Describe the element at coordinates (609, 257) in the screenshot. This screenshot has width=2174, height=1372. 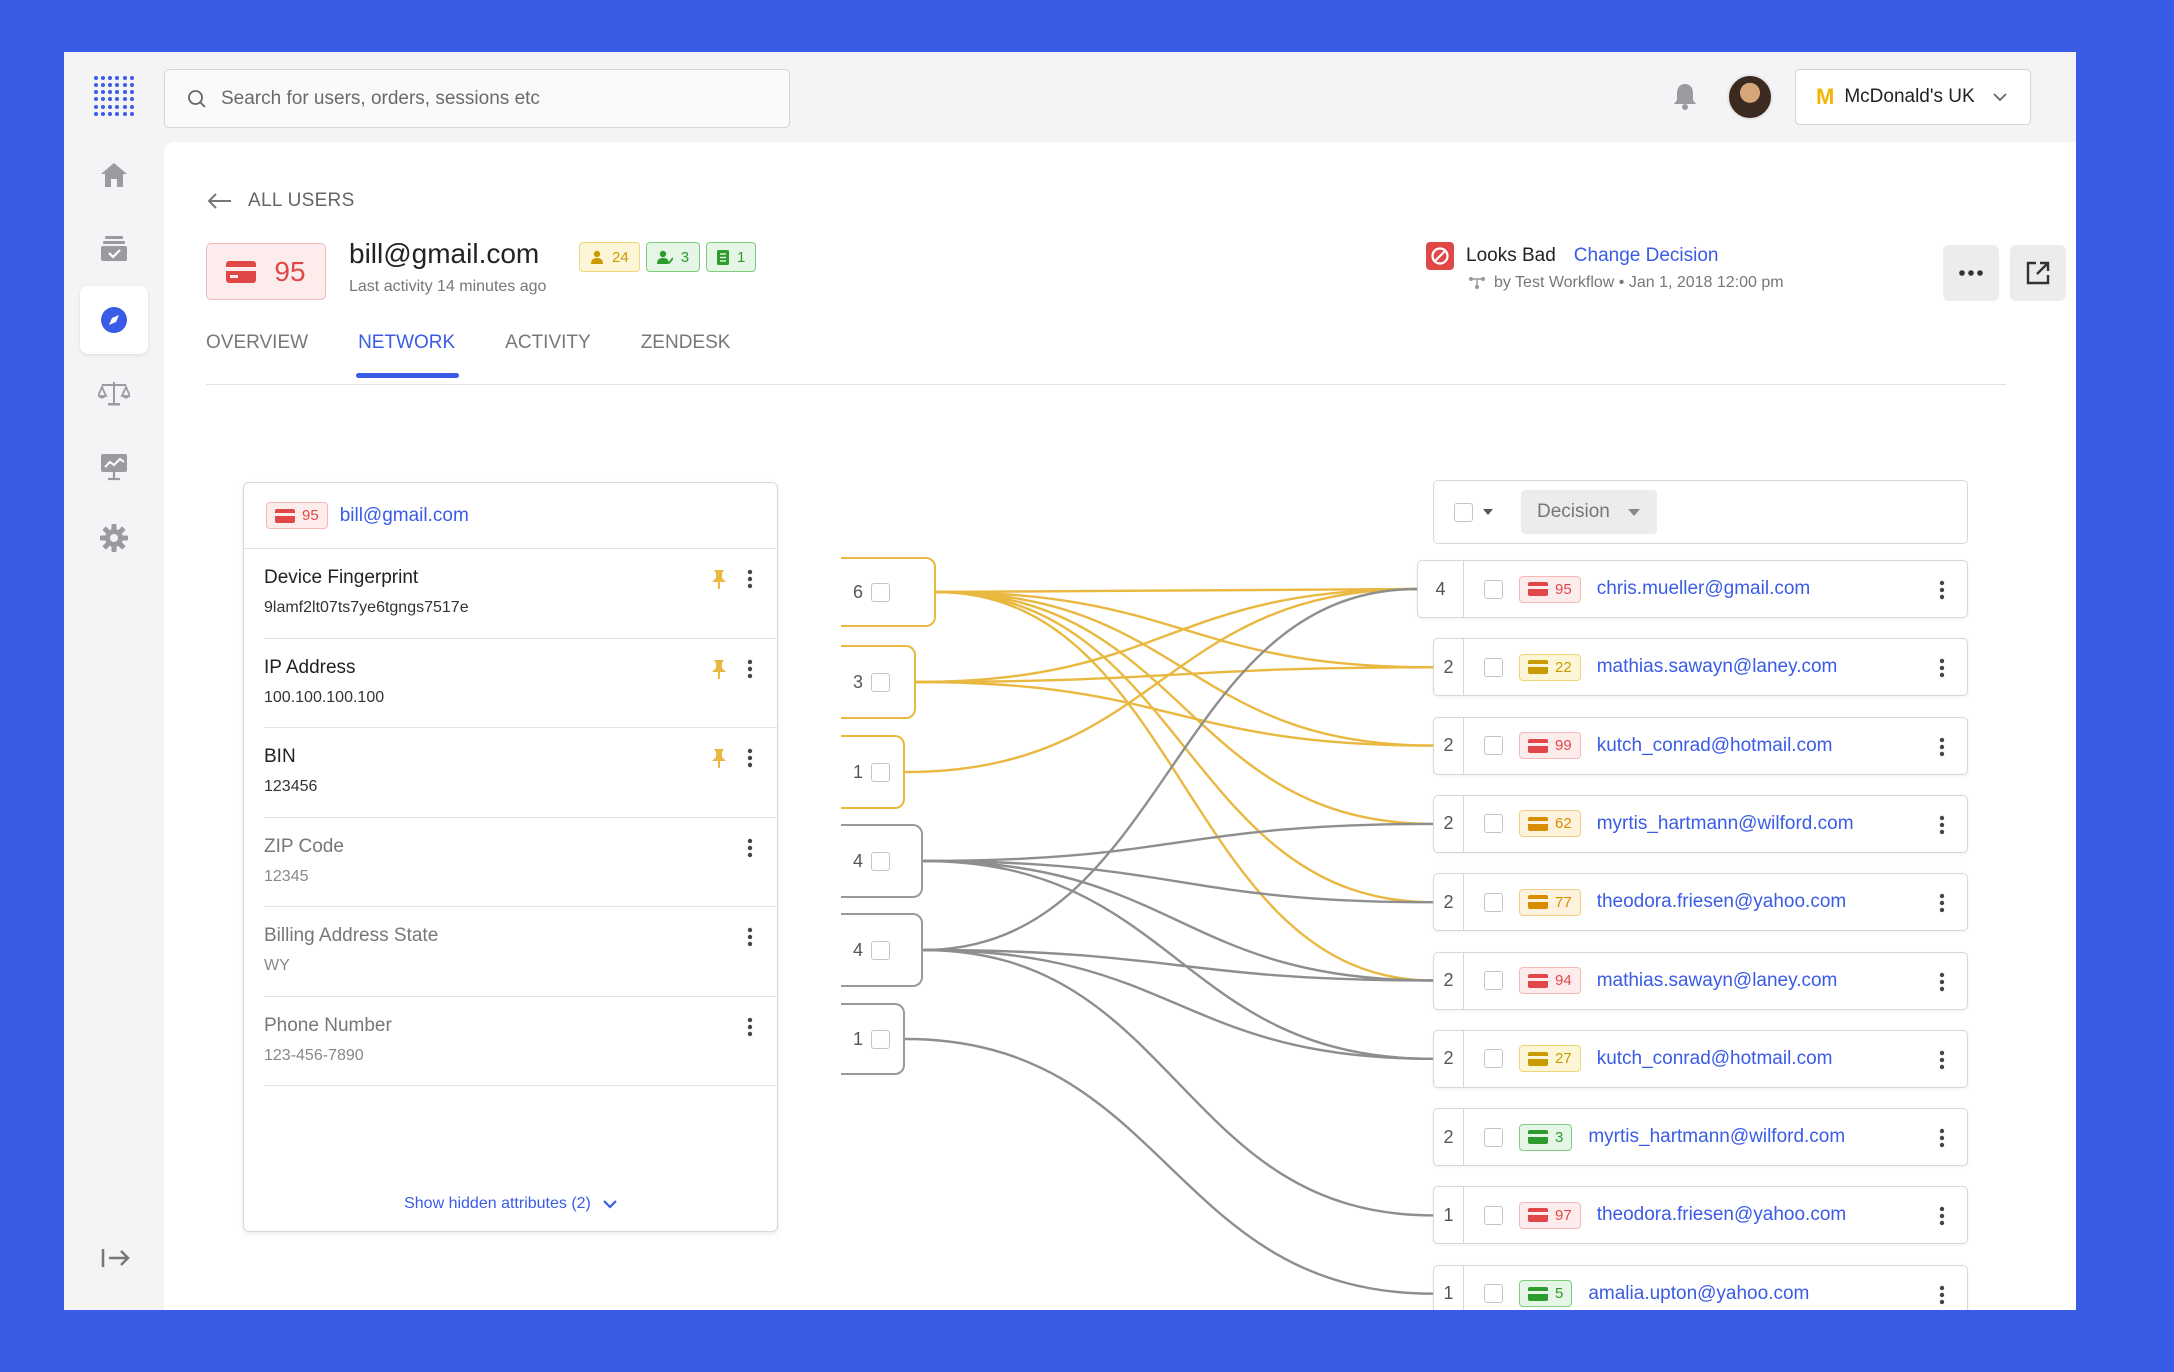
I see `linked-users-chip: 24` at that location.